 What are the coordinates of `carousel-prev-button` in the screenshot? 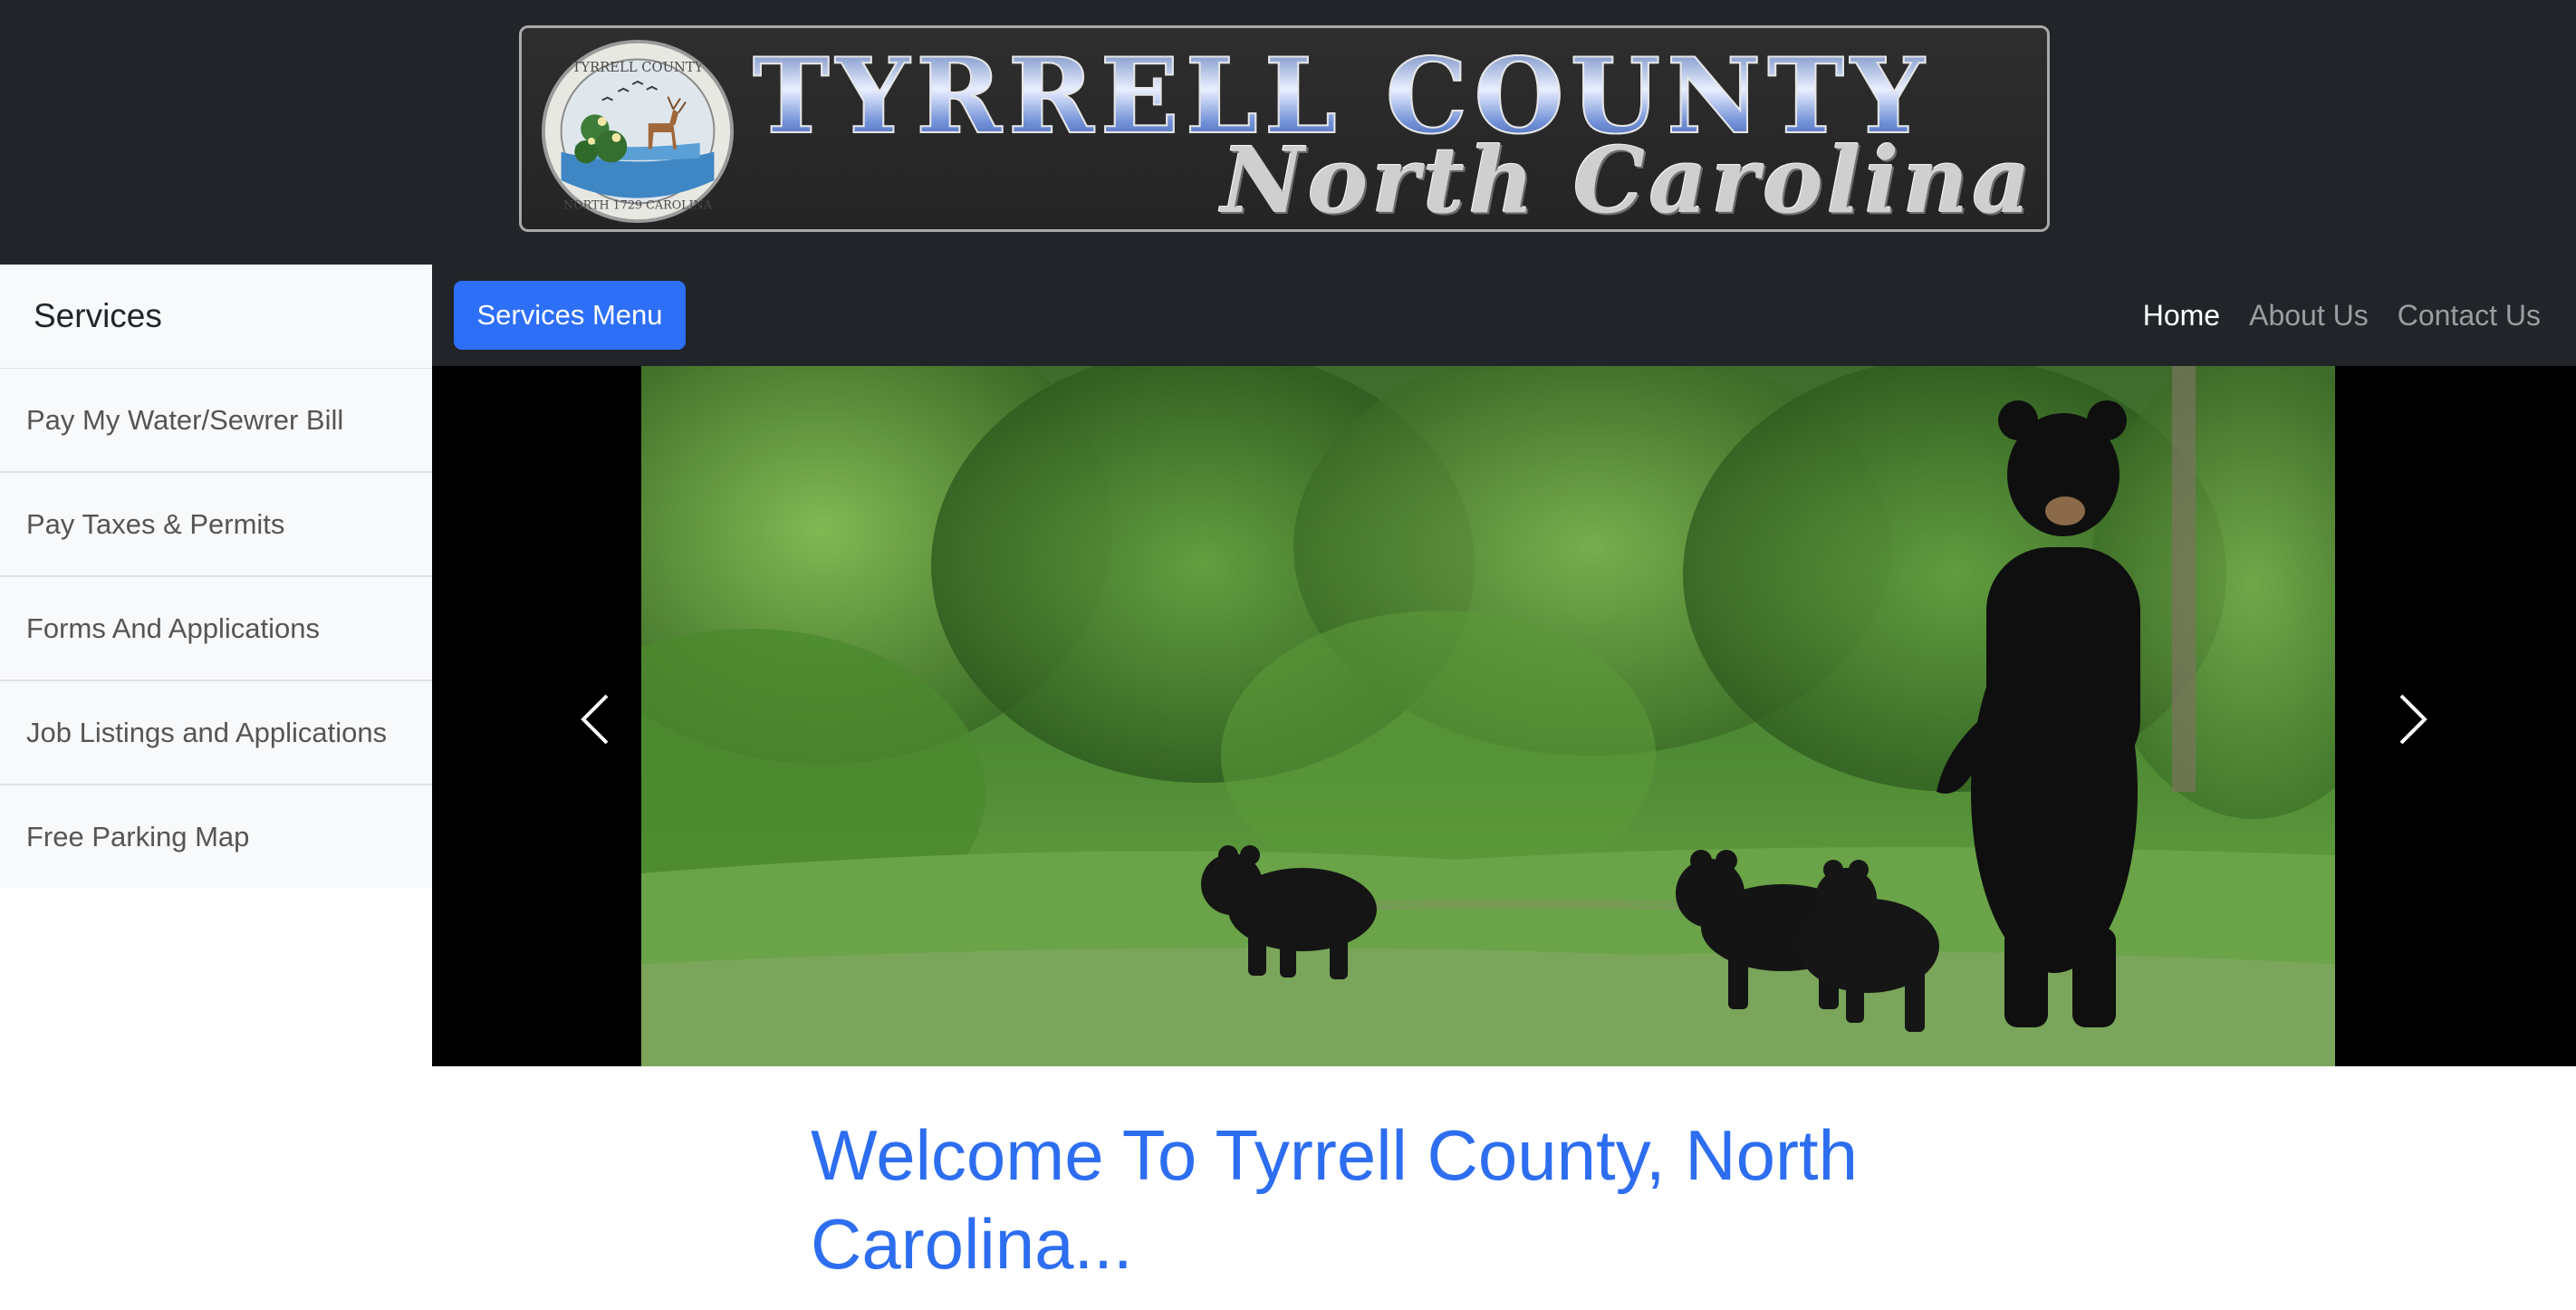 It's located at (595, 719).